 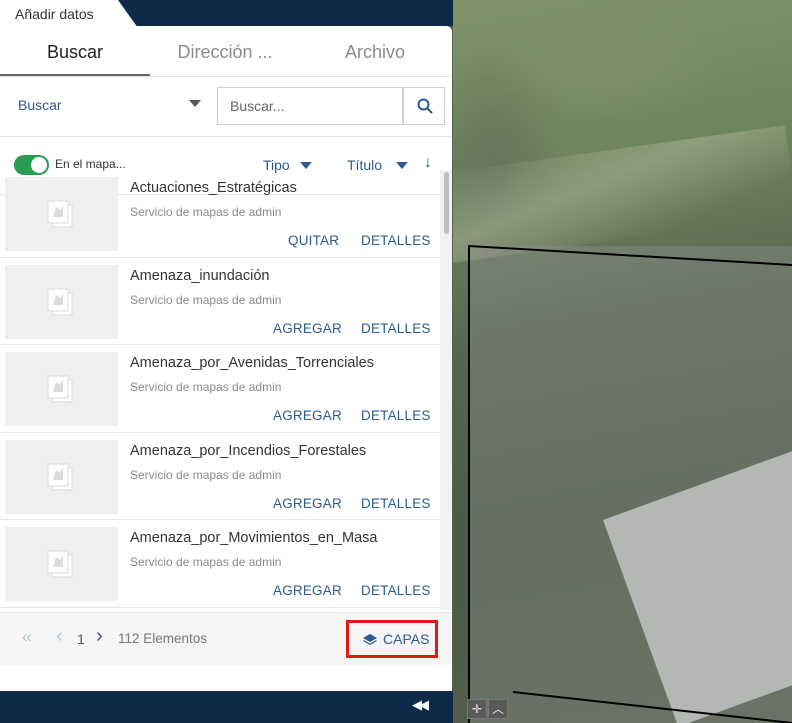 I want to click on search-button, so click(x=424, y=106).